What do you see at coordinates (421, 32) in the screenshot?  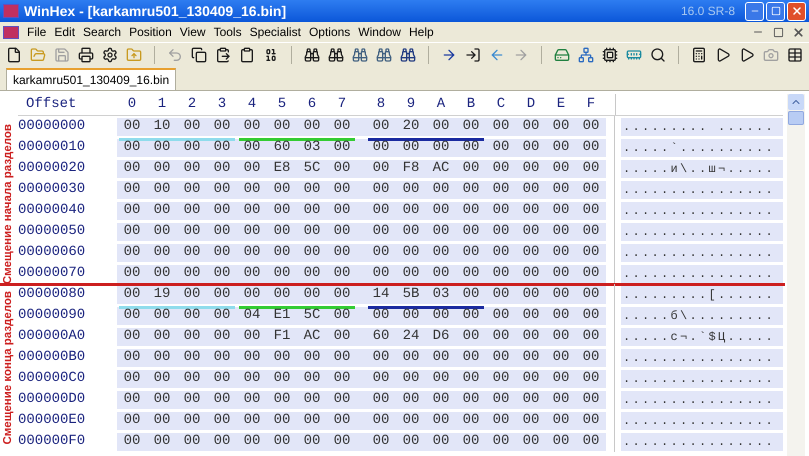 I see `menu-item: Help` at bounding box center [421, 32].